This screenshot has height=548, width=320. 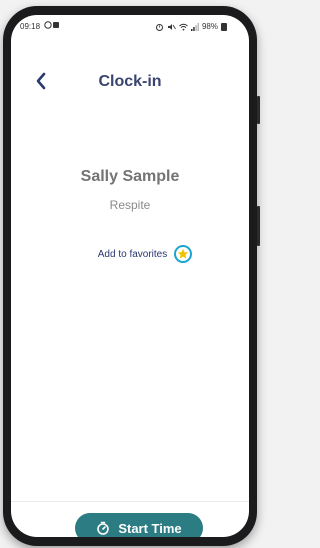 I want to click on page-title: Clock-in, so click(x=130, y=81).